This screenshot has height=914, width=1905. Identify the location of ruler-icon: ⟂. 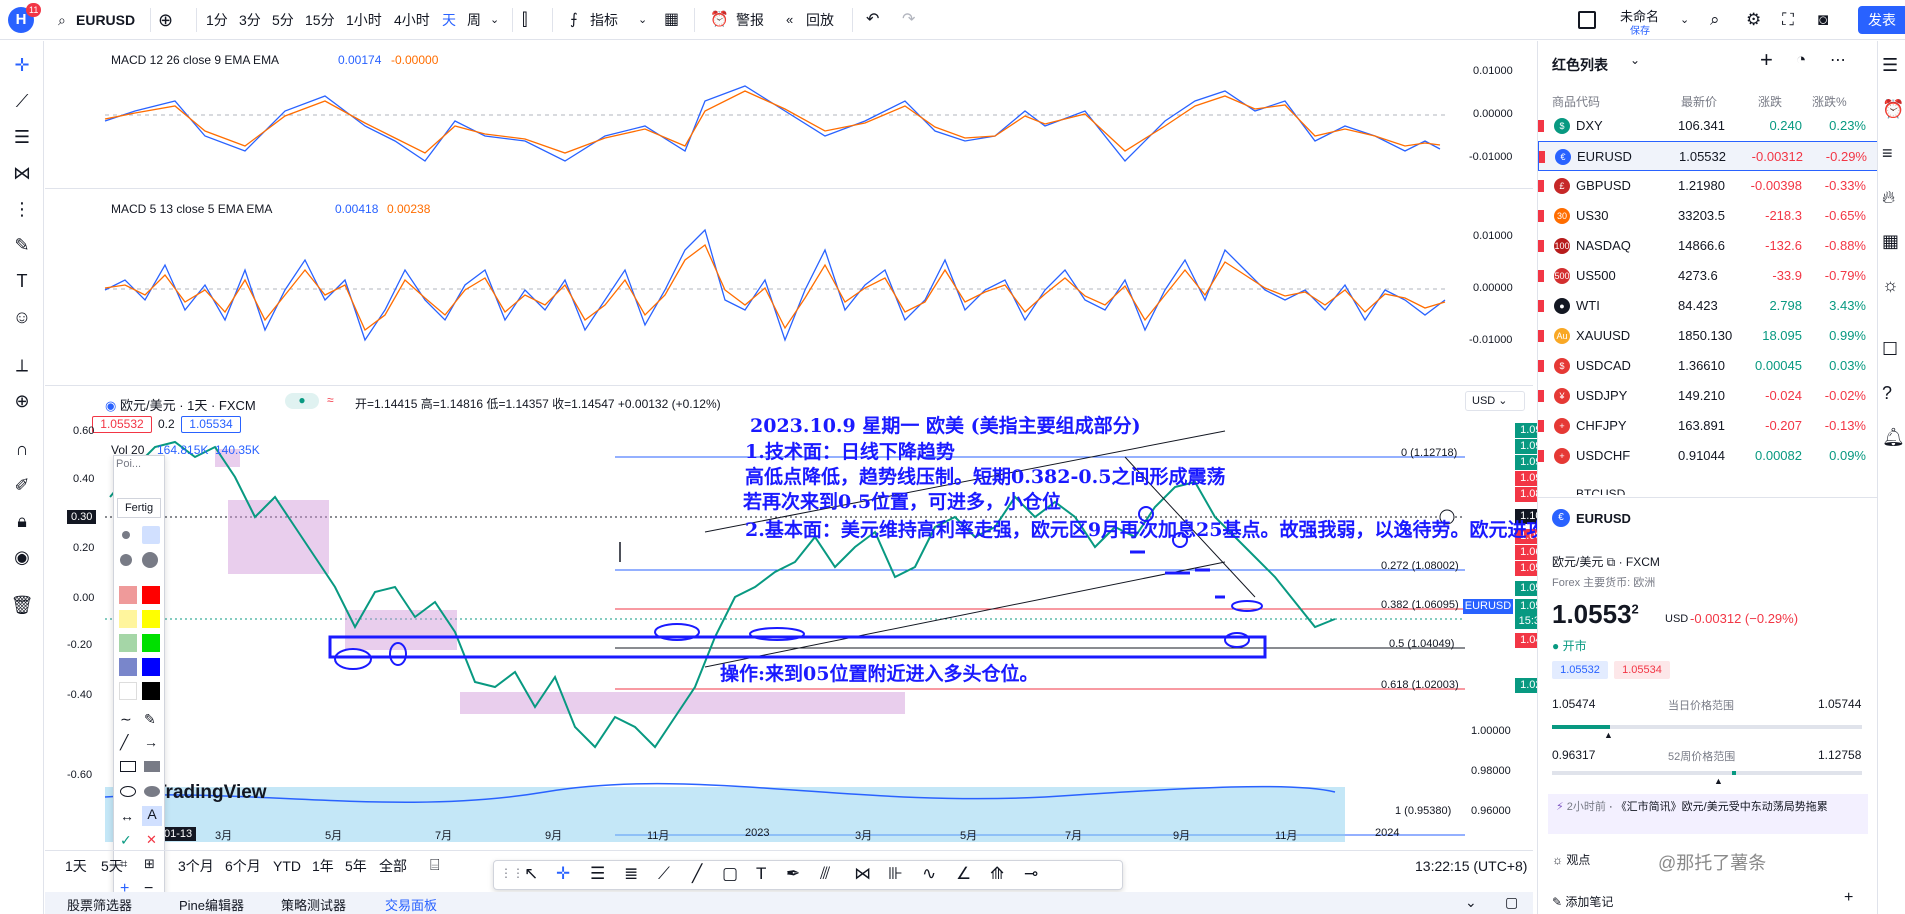
(22, 365).